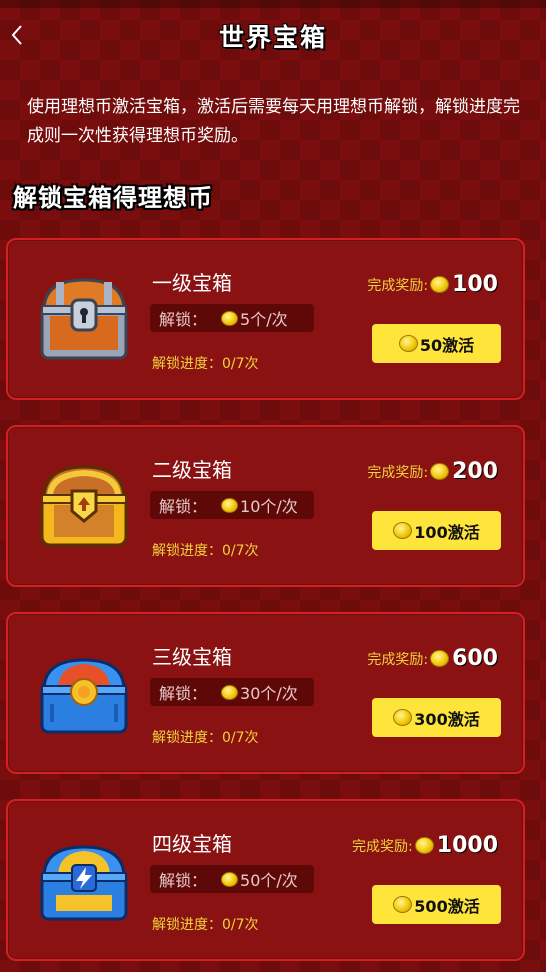  I want to click on reward: 完成奖励: 1000, so click(425, 845).